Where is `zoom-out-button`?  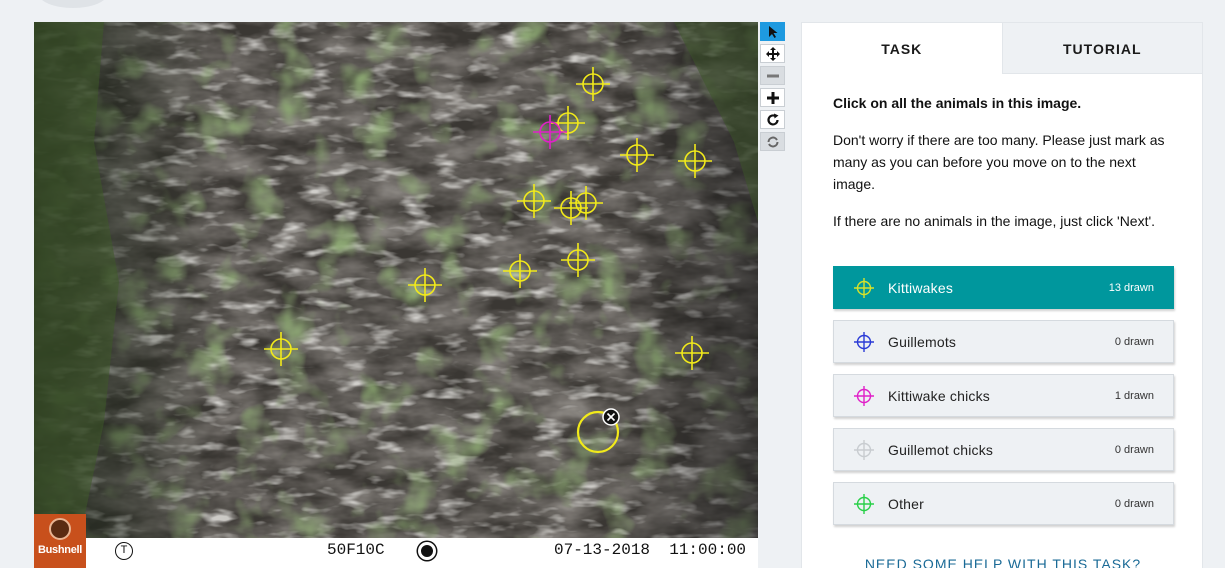
zoom-out-button is located at coordinates (772, 75).